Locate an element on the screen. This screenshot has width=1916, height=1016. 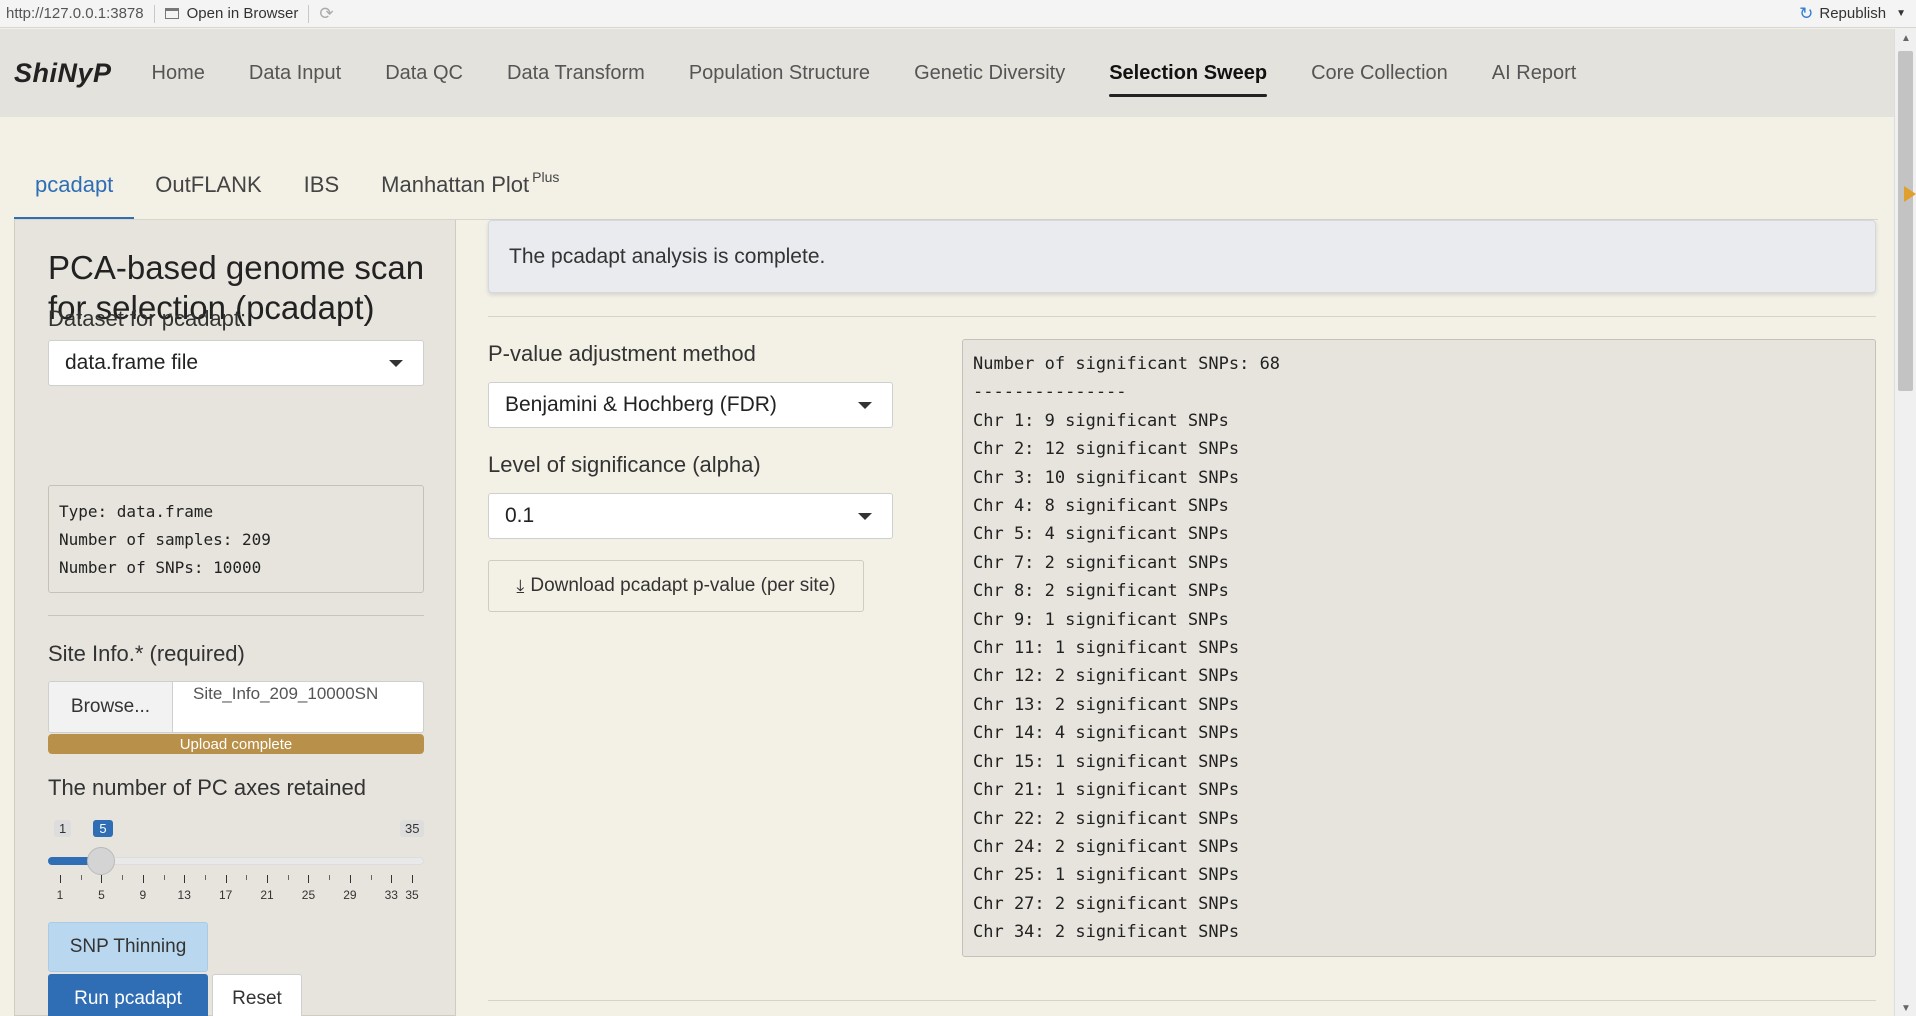
run-pcadapt-button: Run pcadapt is located at coordinates (128, 995).